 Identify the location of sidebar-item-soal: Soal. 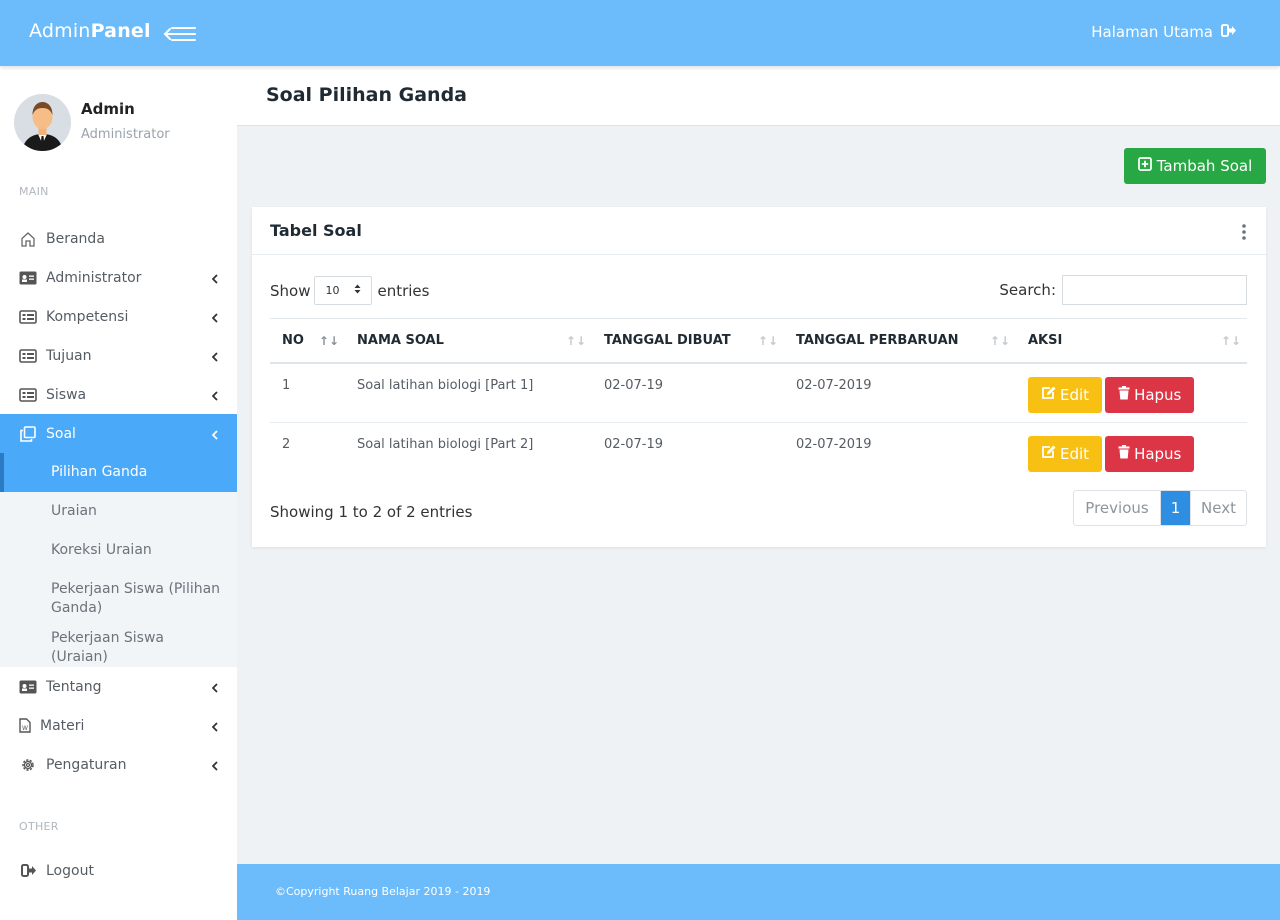
(118, 433).